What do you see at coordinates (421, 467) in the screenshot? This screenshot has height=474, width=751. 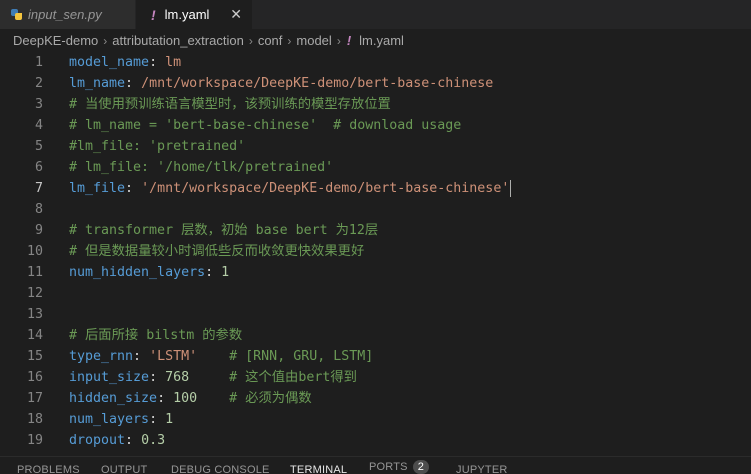 I see `ports-count-badge: 2` at bounding box center [421, 467].